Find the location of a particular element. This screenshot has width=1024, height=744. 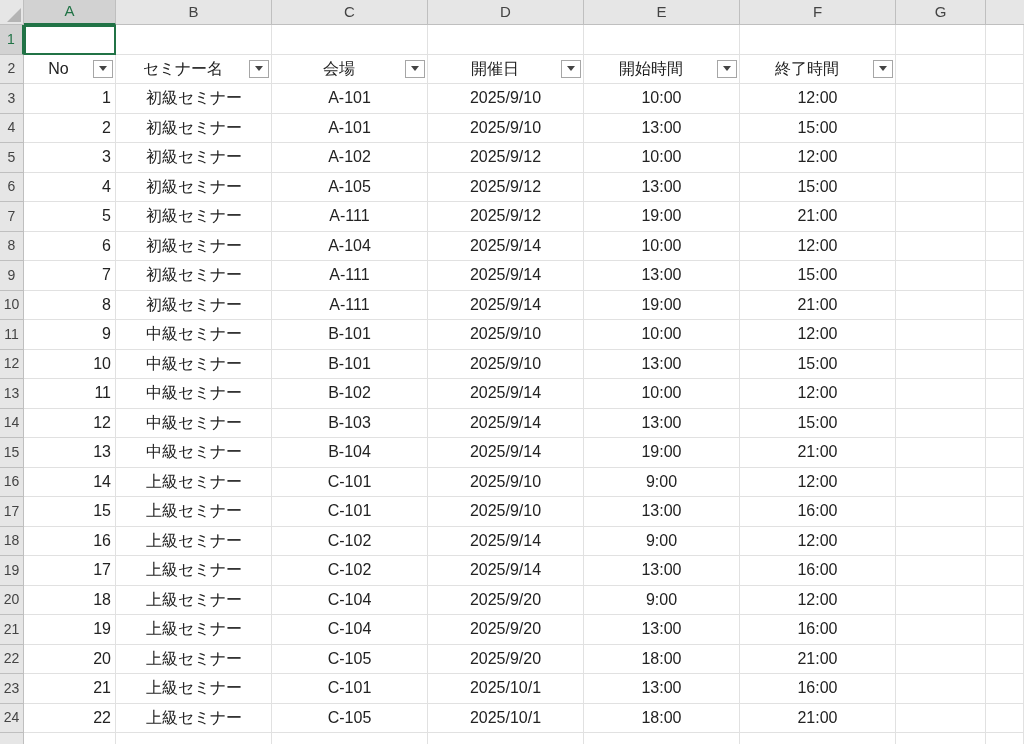

row-header: 13 is located at coordinates (12, 394).